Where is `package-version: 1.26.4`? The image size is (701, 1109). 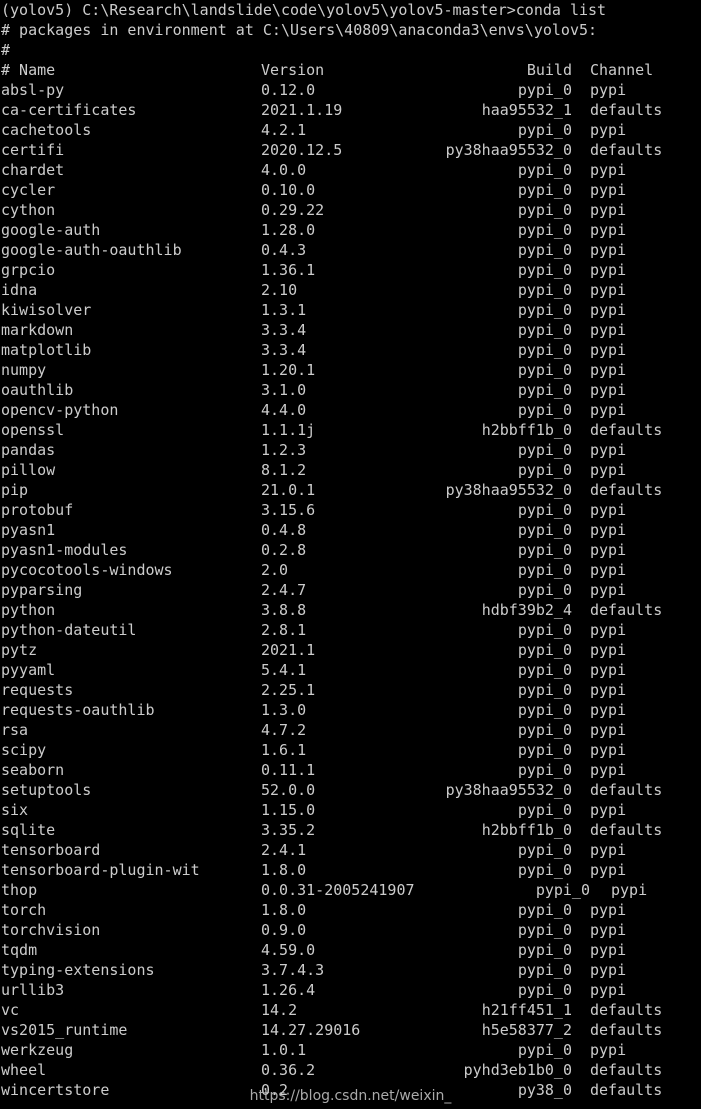
package-version: 1.26.4 is located at coordinates (288, 990).